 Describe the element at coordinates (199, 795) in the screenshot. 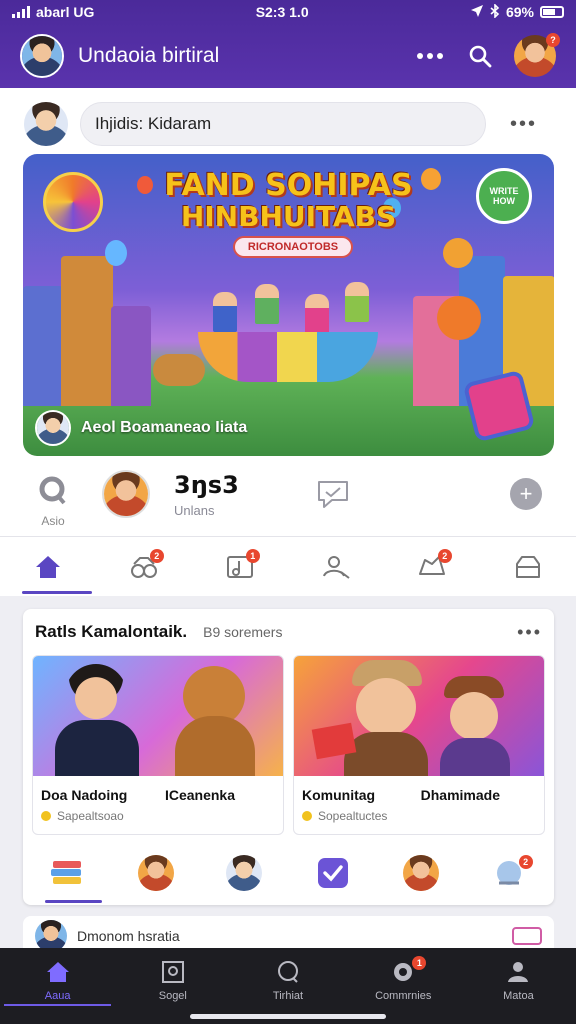

I see `tile-label-right: ICeanenka` at that location.